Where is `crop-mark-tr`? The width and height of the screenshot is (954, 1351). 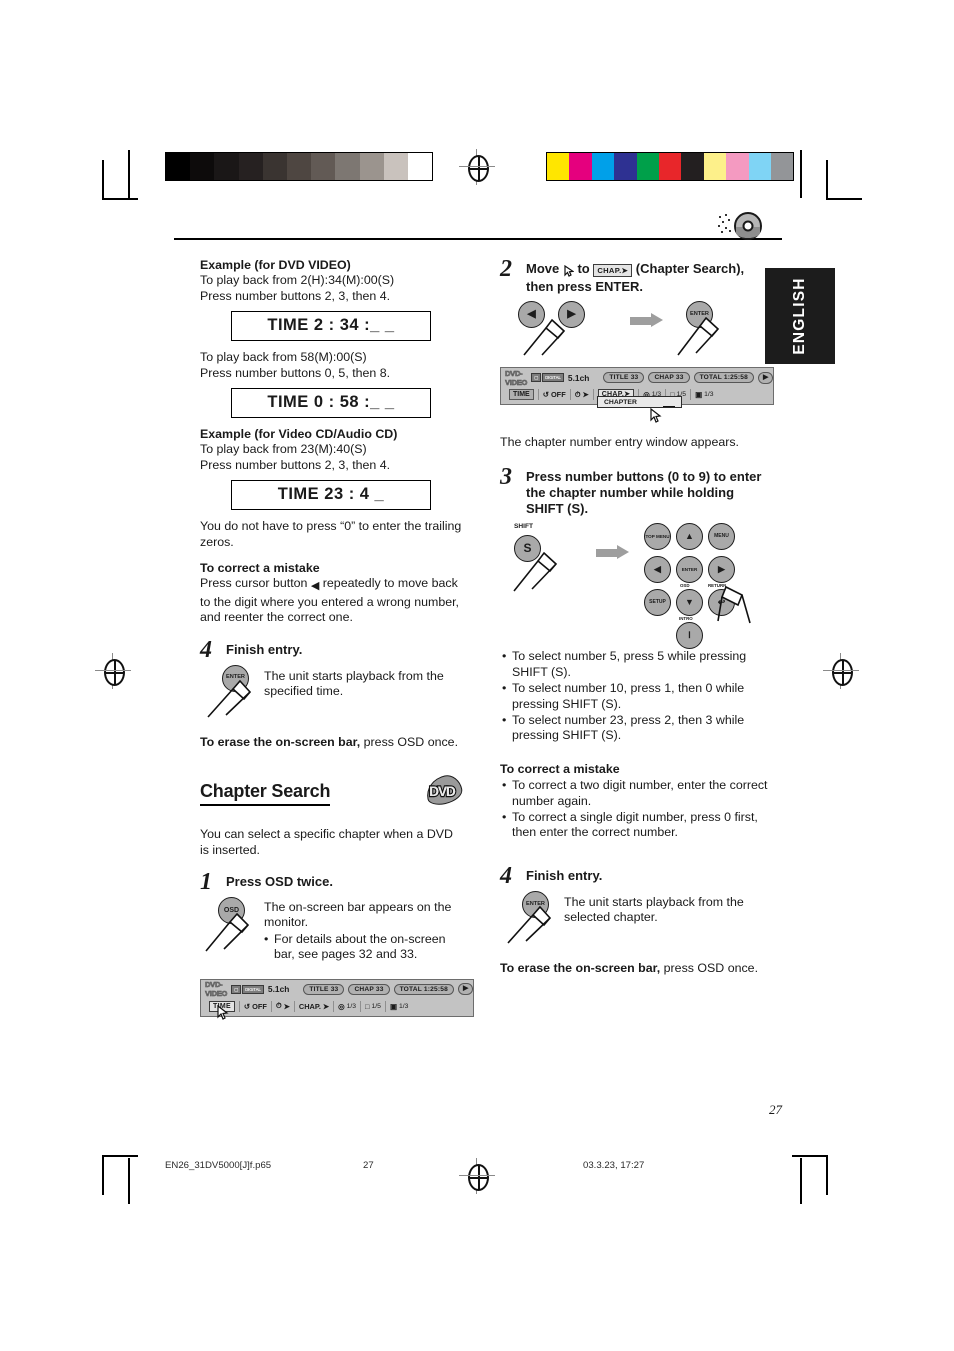 crop-mark-tr is located at coordinates (827, 180).